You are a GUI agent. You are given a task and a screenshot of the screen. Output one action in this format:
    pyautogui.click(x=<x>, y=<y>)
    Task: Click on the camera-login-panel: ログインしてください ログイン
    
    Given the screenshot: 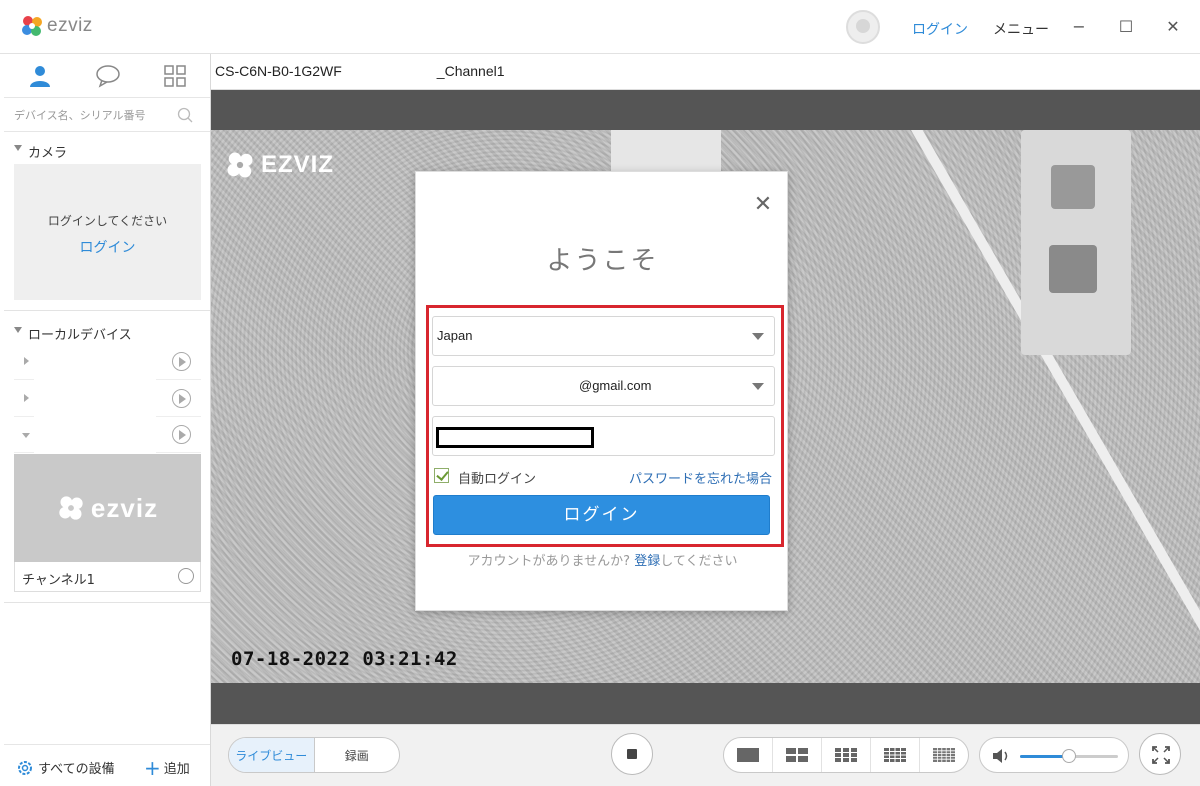 What is the action you would take?
    pyautogui.click(x=107, y=232)
    